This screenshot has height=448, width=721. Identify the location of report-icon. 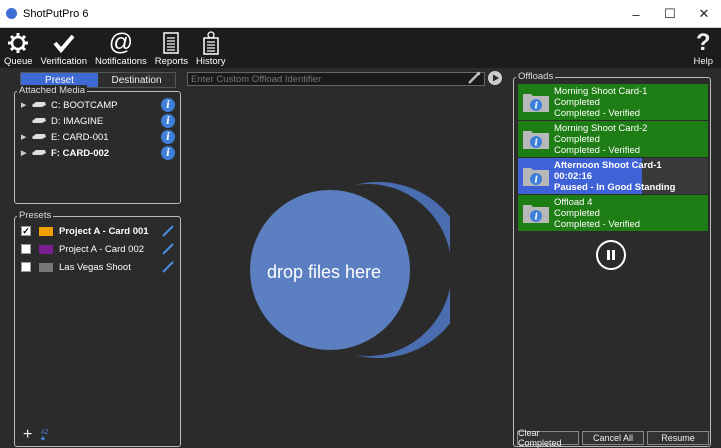
(171, 43).